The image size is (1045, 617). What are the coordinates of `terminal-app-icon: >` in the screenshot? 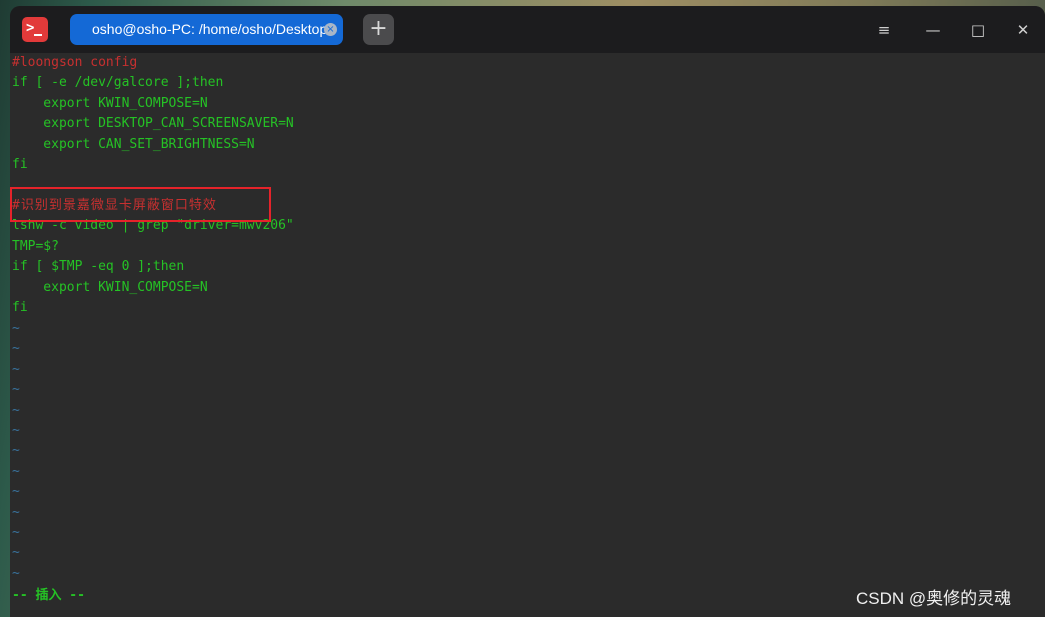 It's located at (35, 29).